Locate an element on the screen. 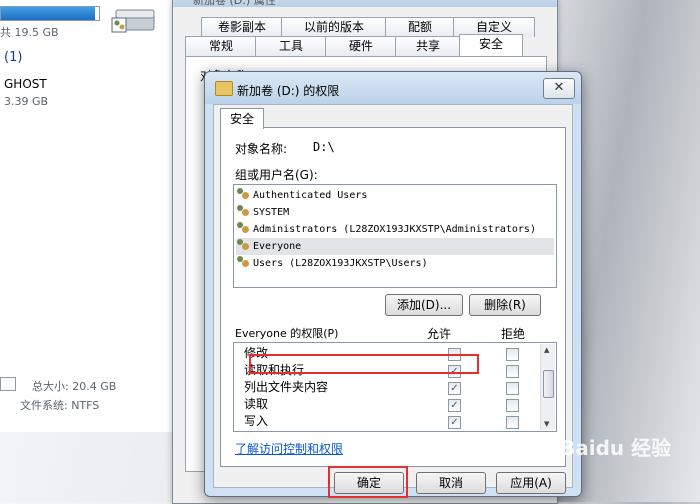 The image size is (700, 504). read-allow-checkbox: ✓ is located at coordinates (454, 405).